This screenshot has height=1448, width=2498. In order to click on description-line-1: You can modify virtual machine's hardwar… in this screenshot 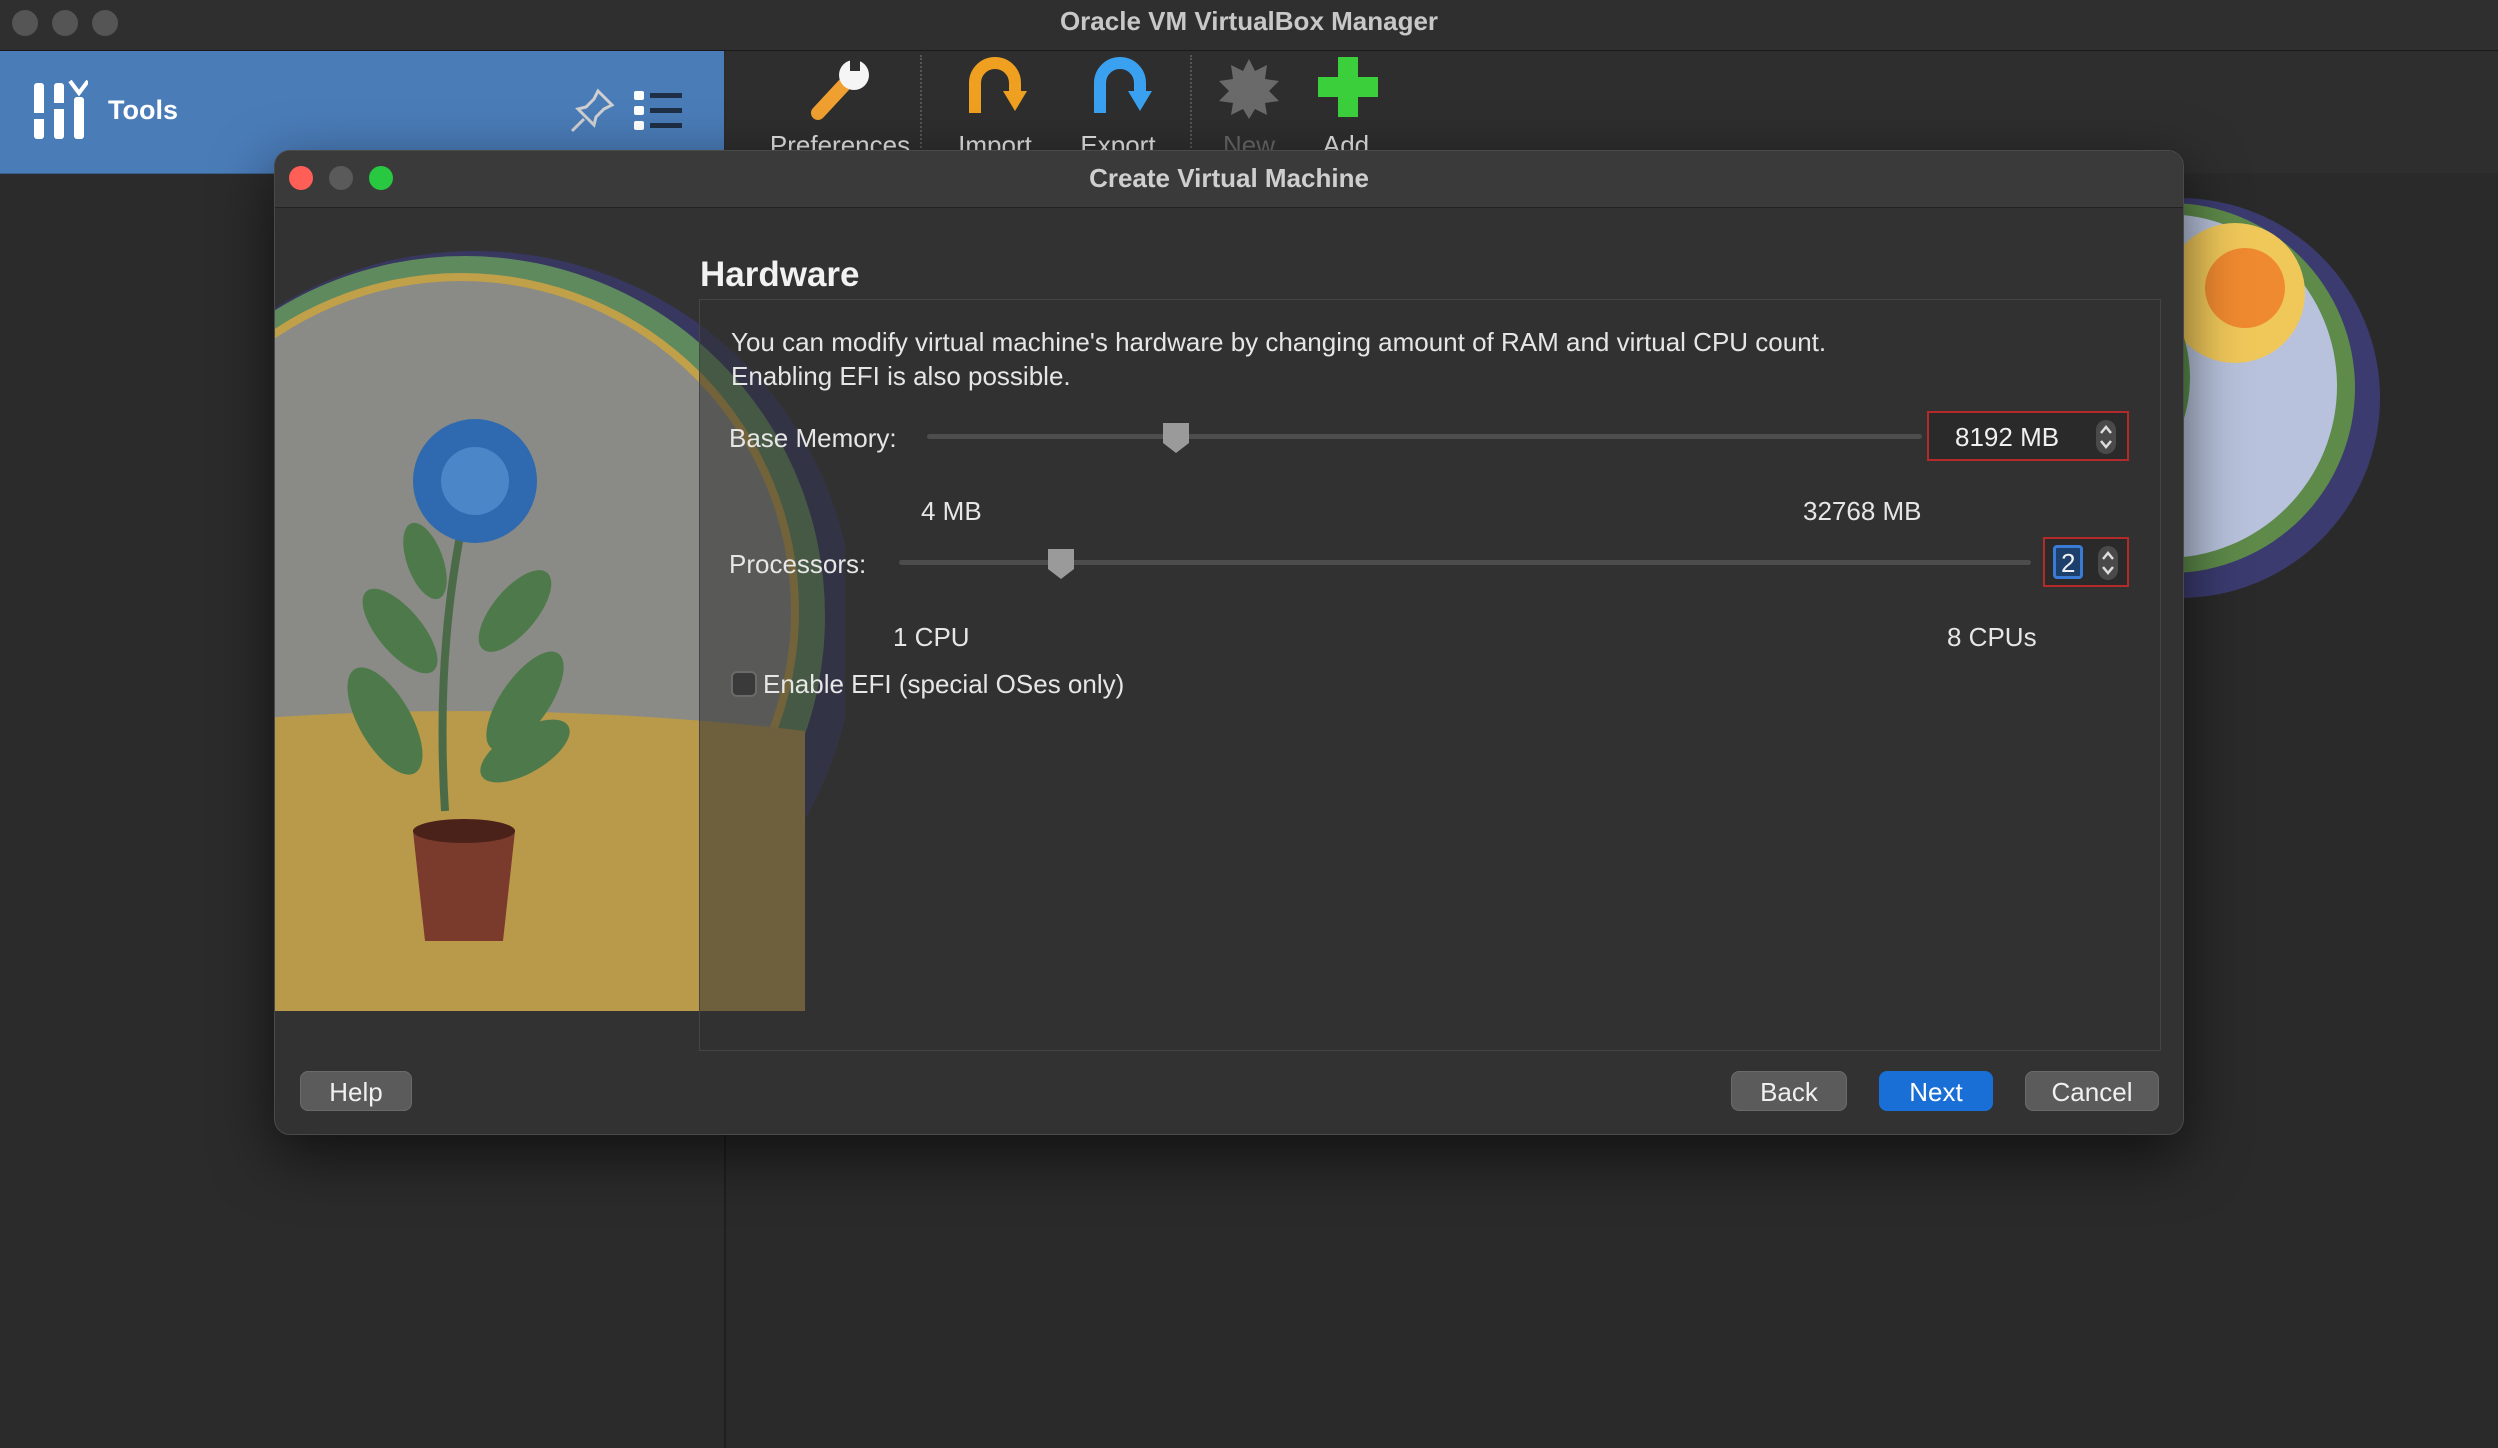, I will do `click(1279, 342)`.